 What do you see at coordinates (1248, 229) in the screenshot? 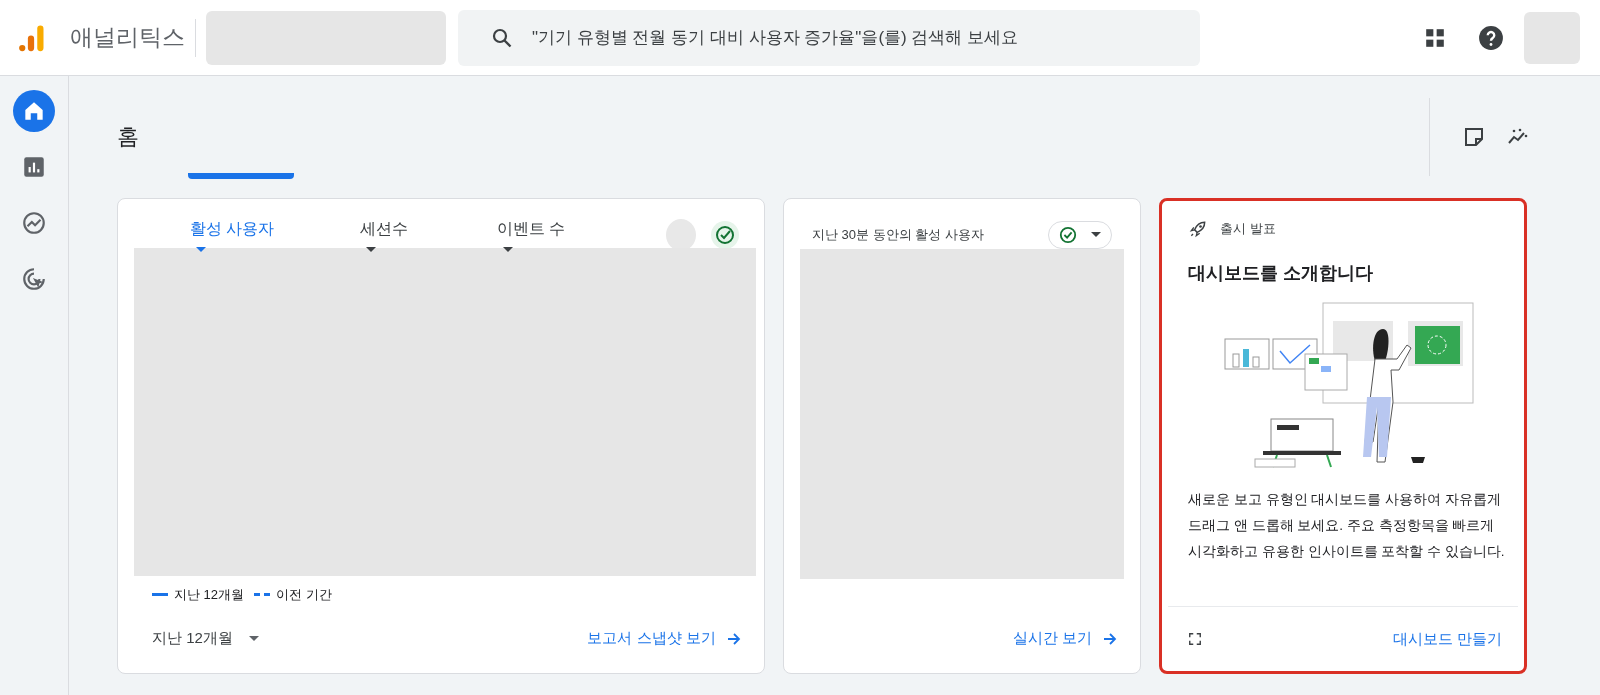
I see `eyebrow-label: 출시 발표` at bounding box center [1248, 229].